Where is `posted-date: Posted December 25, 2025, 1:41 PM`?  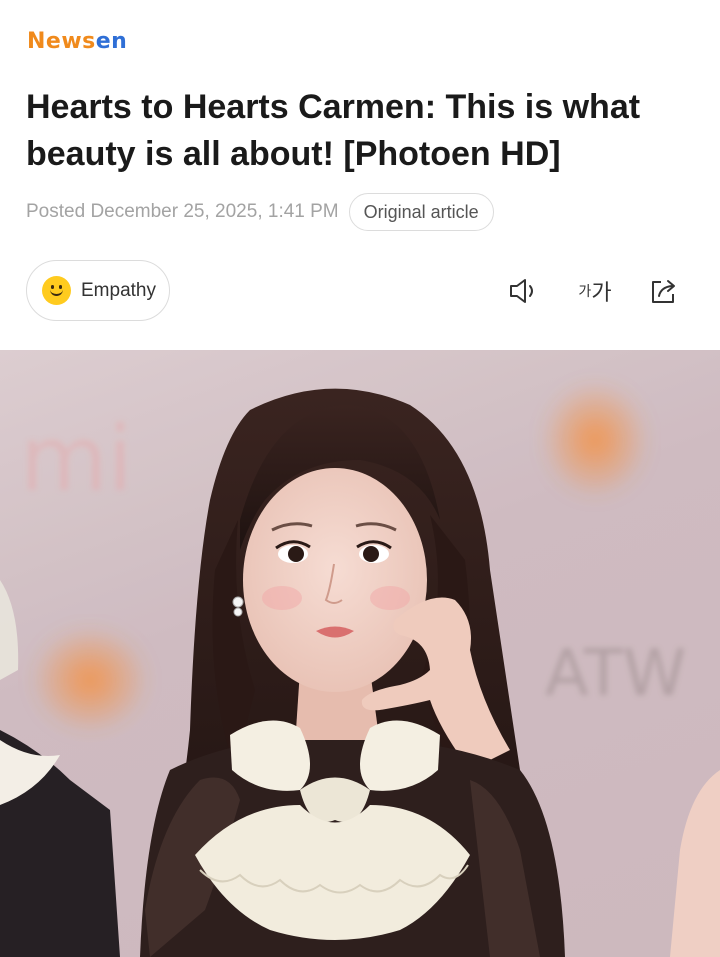
posted-date: Posted December 25, 2025, 1:41 PM is located at coordinates (182, 212).